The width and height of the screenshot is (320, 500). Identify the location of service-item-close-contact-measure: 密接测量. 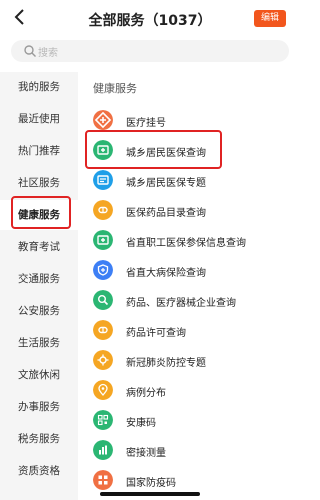
(193, 451).